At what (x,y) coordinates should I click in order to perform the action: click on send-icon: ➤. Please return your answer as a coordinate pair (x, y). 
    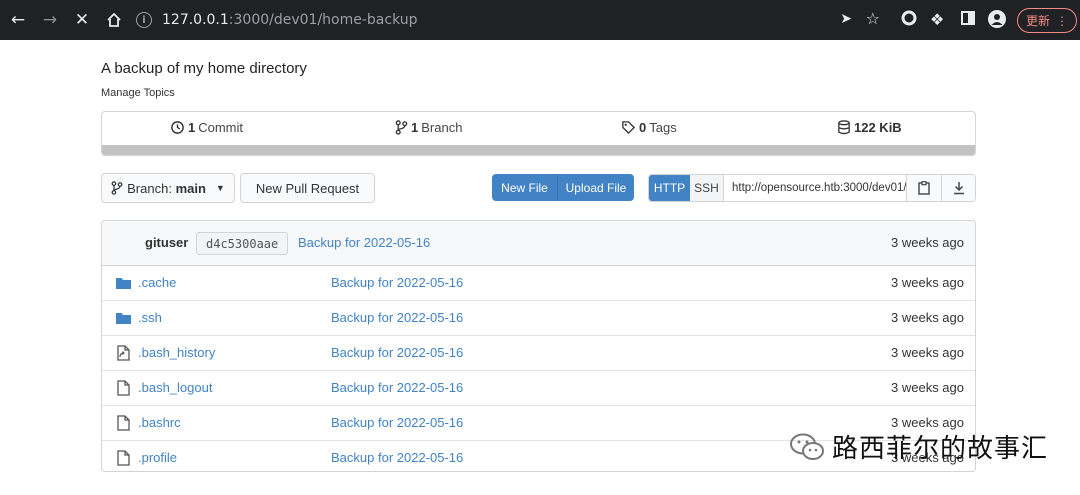
    Looking at the image, I should click on (846, 19).